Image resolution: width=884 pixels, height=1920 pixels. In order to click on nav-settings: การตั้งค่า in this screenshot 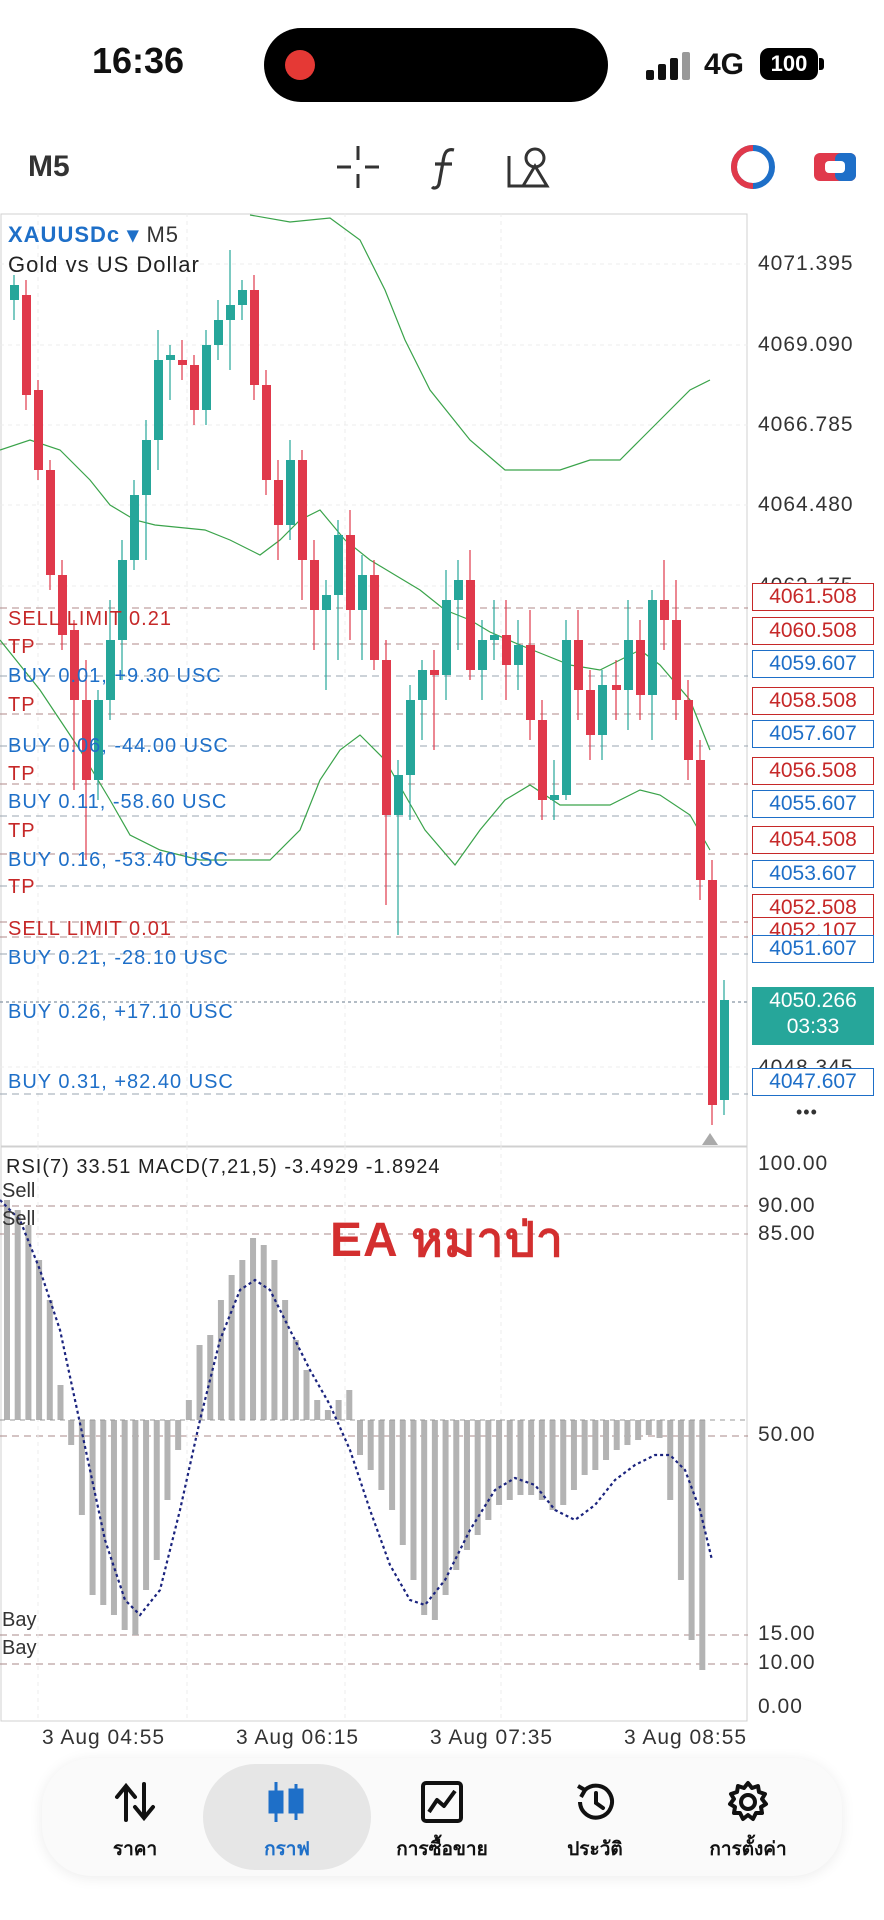, I will do `click(748, 1822)`.